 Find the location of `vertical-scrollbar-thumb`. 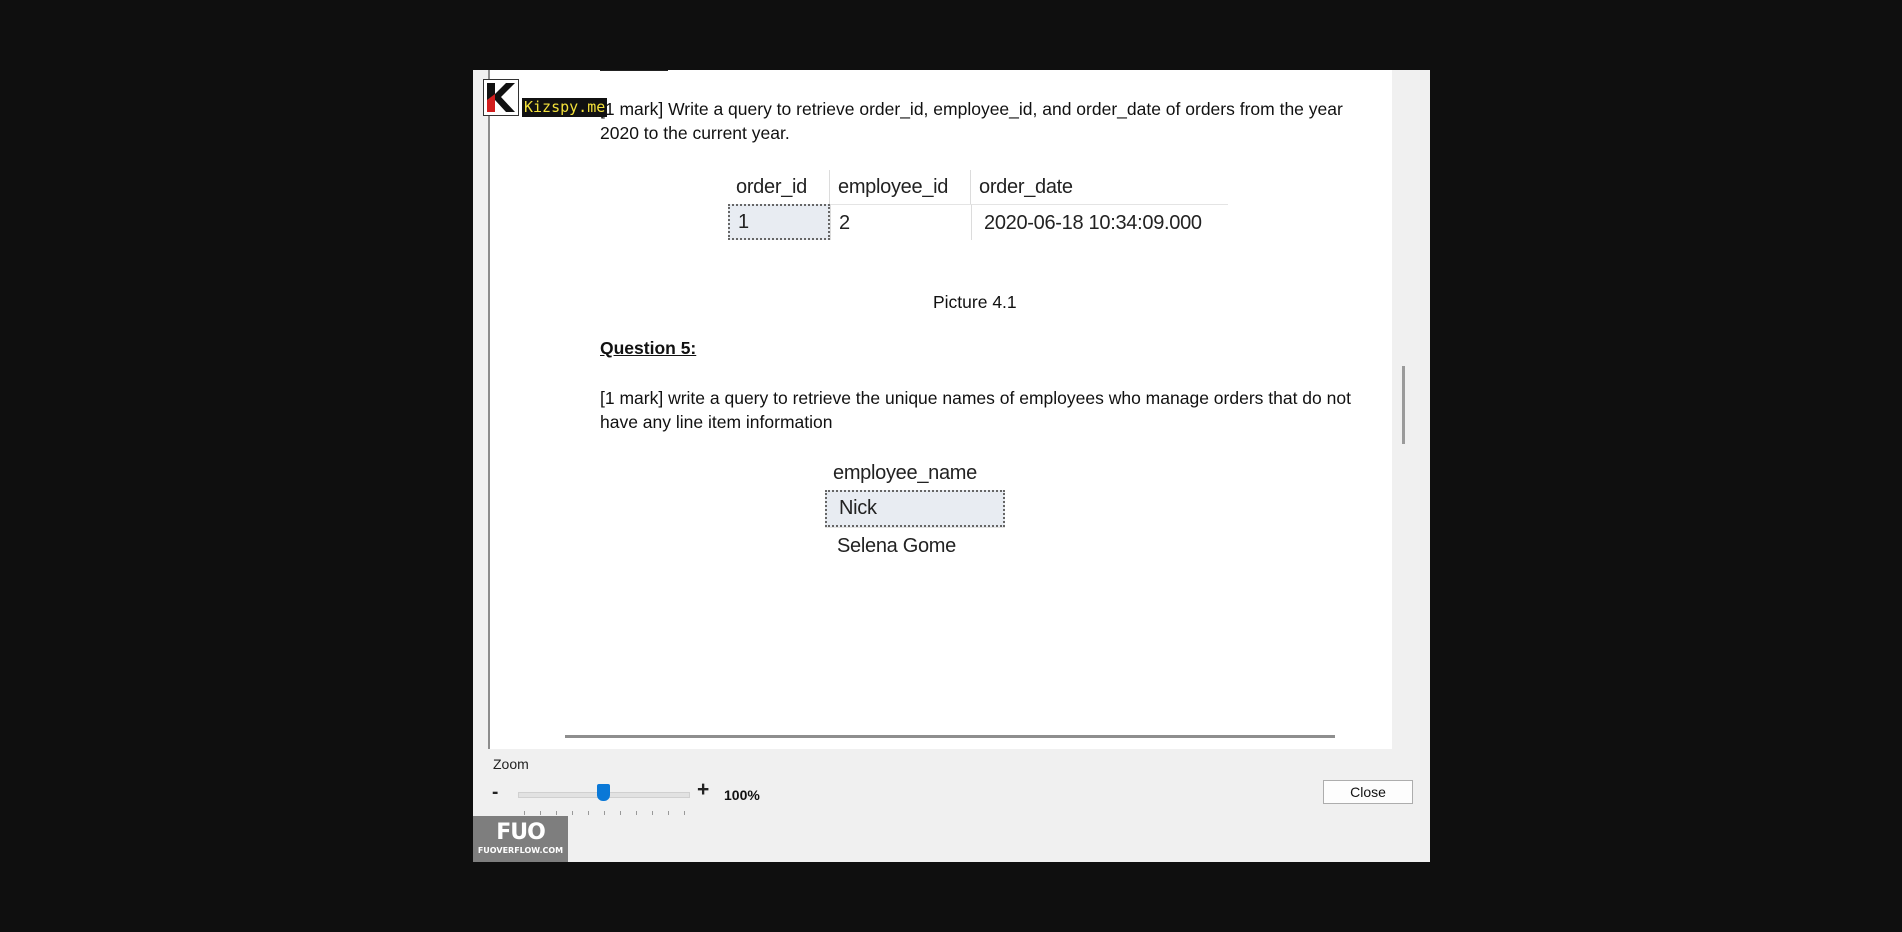

vertical-scrollbar-thumb is located at coordinates (1403, 405).